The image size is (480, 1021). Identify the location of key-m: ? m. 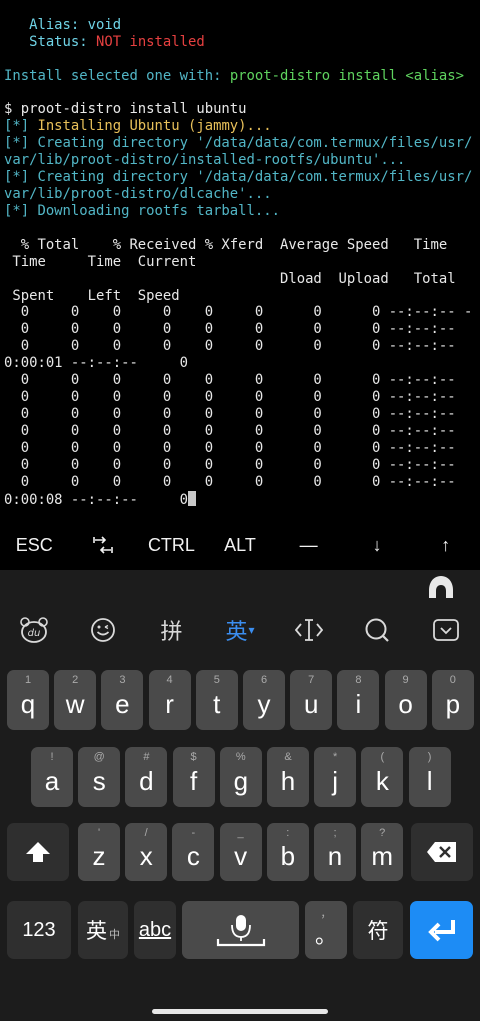
(382, 852).